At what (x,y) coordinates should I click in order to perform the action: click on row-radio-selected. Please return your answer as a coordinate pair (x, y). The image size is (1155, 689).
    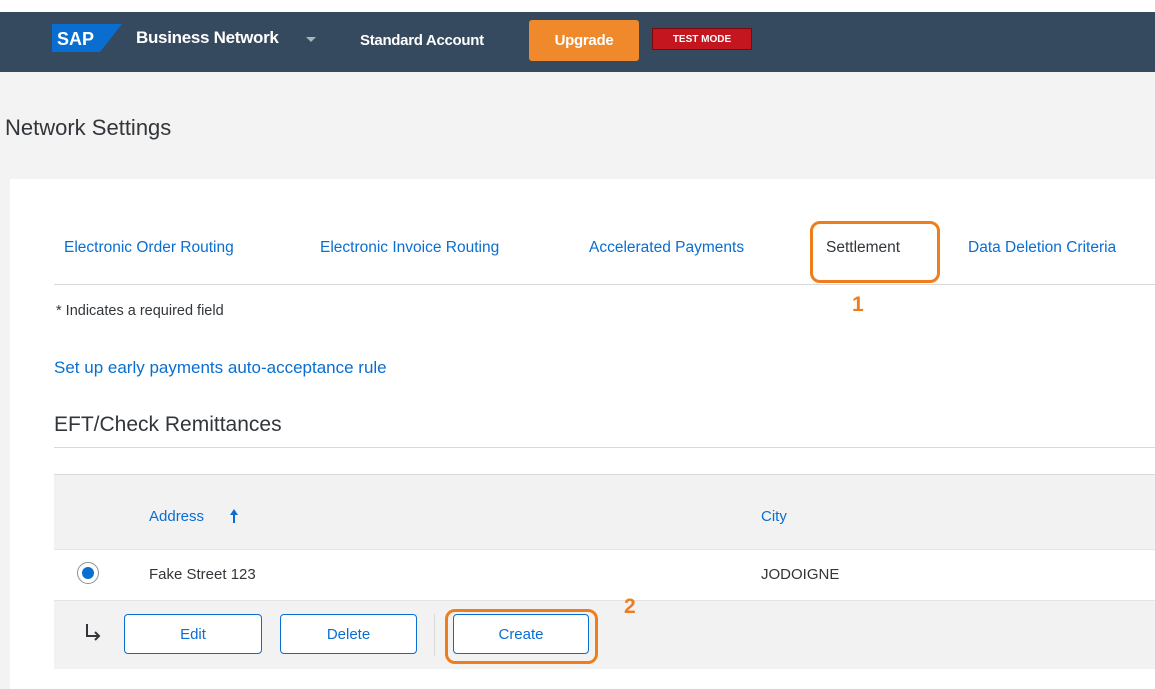
    Looking at the image, I should click on (88, 573).